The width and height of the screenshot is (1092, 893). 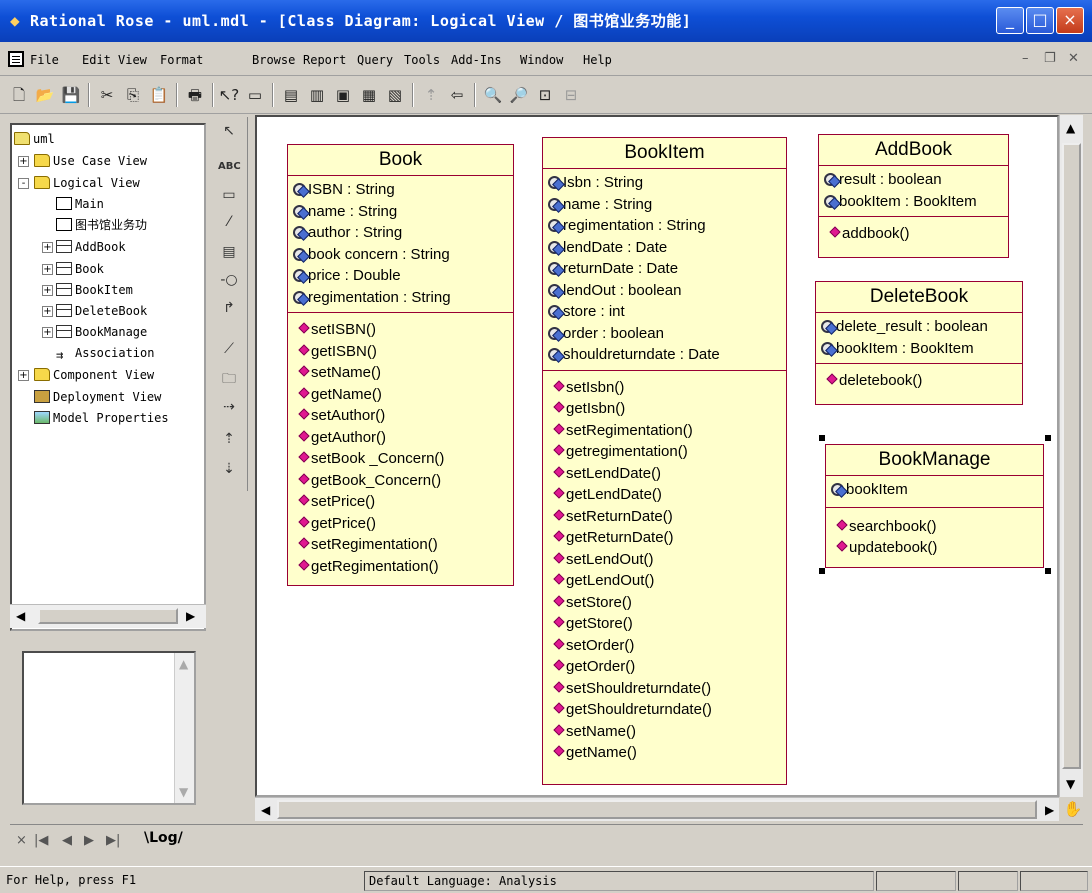 I want to click on tree-item-use-case-view: Use Case View, so click(x=90, y=161).